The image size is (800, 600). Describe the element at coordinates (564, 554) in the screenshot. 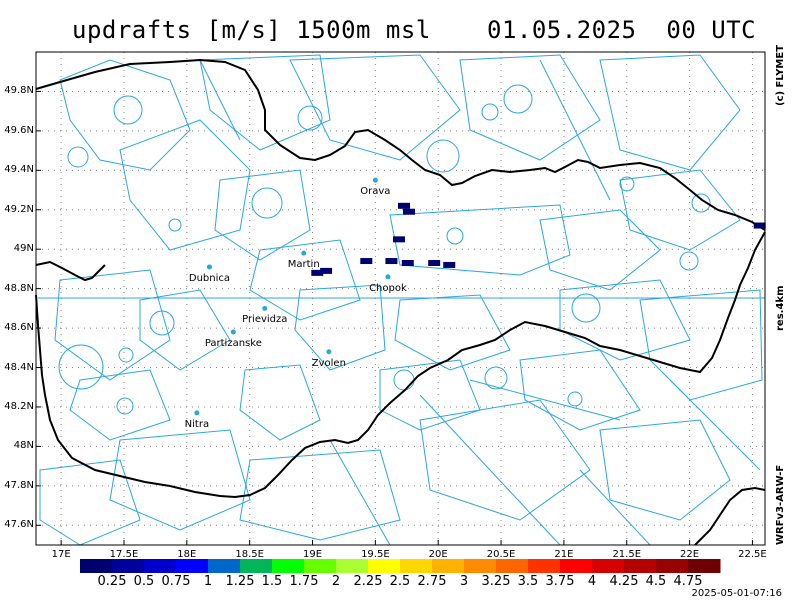

I see `lon-tick-label: 21E` at that location.